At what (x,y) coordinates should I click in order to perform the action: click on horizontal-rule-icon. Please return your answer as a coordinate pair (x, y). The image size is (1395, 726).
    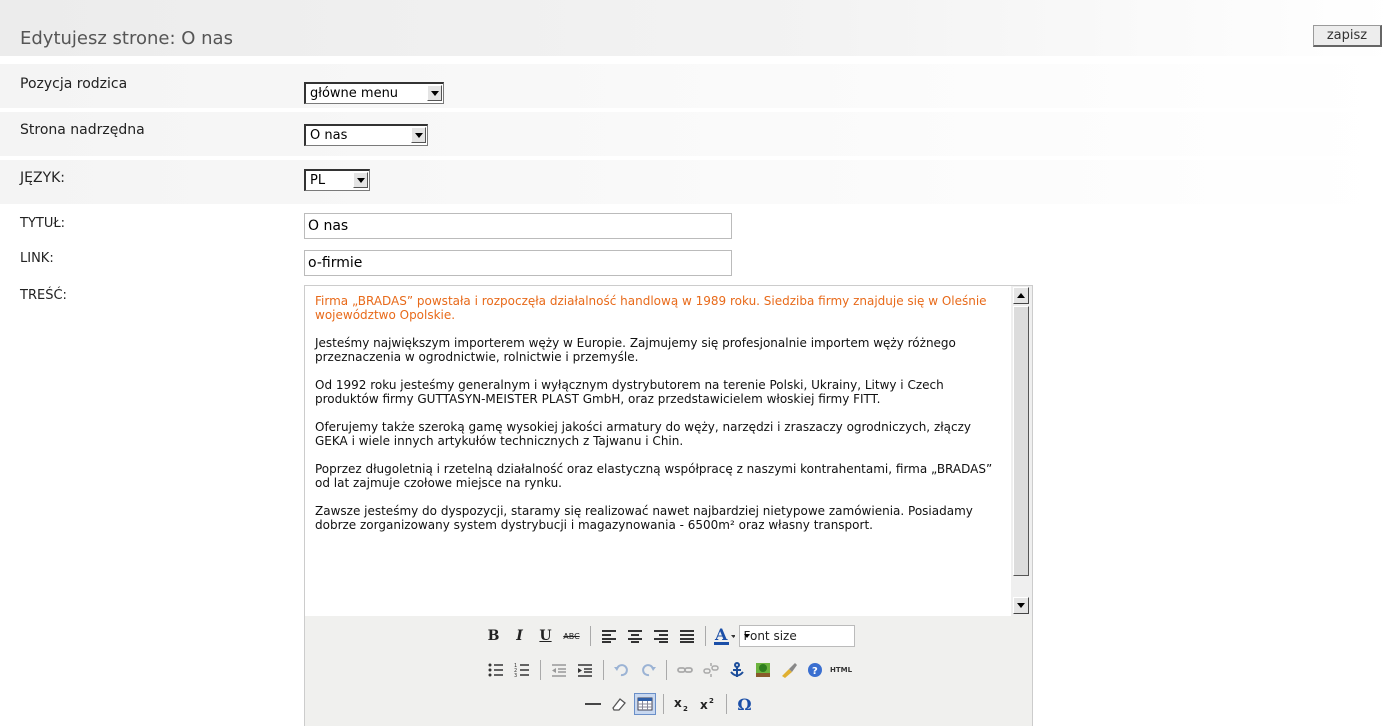
    Looking at the image, I should click on (593, 704).